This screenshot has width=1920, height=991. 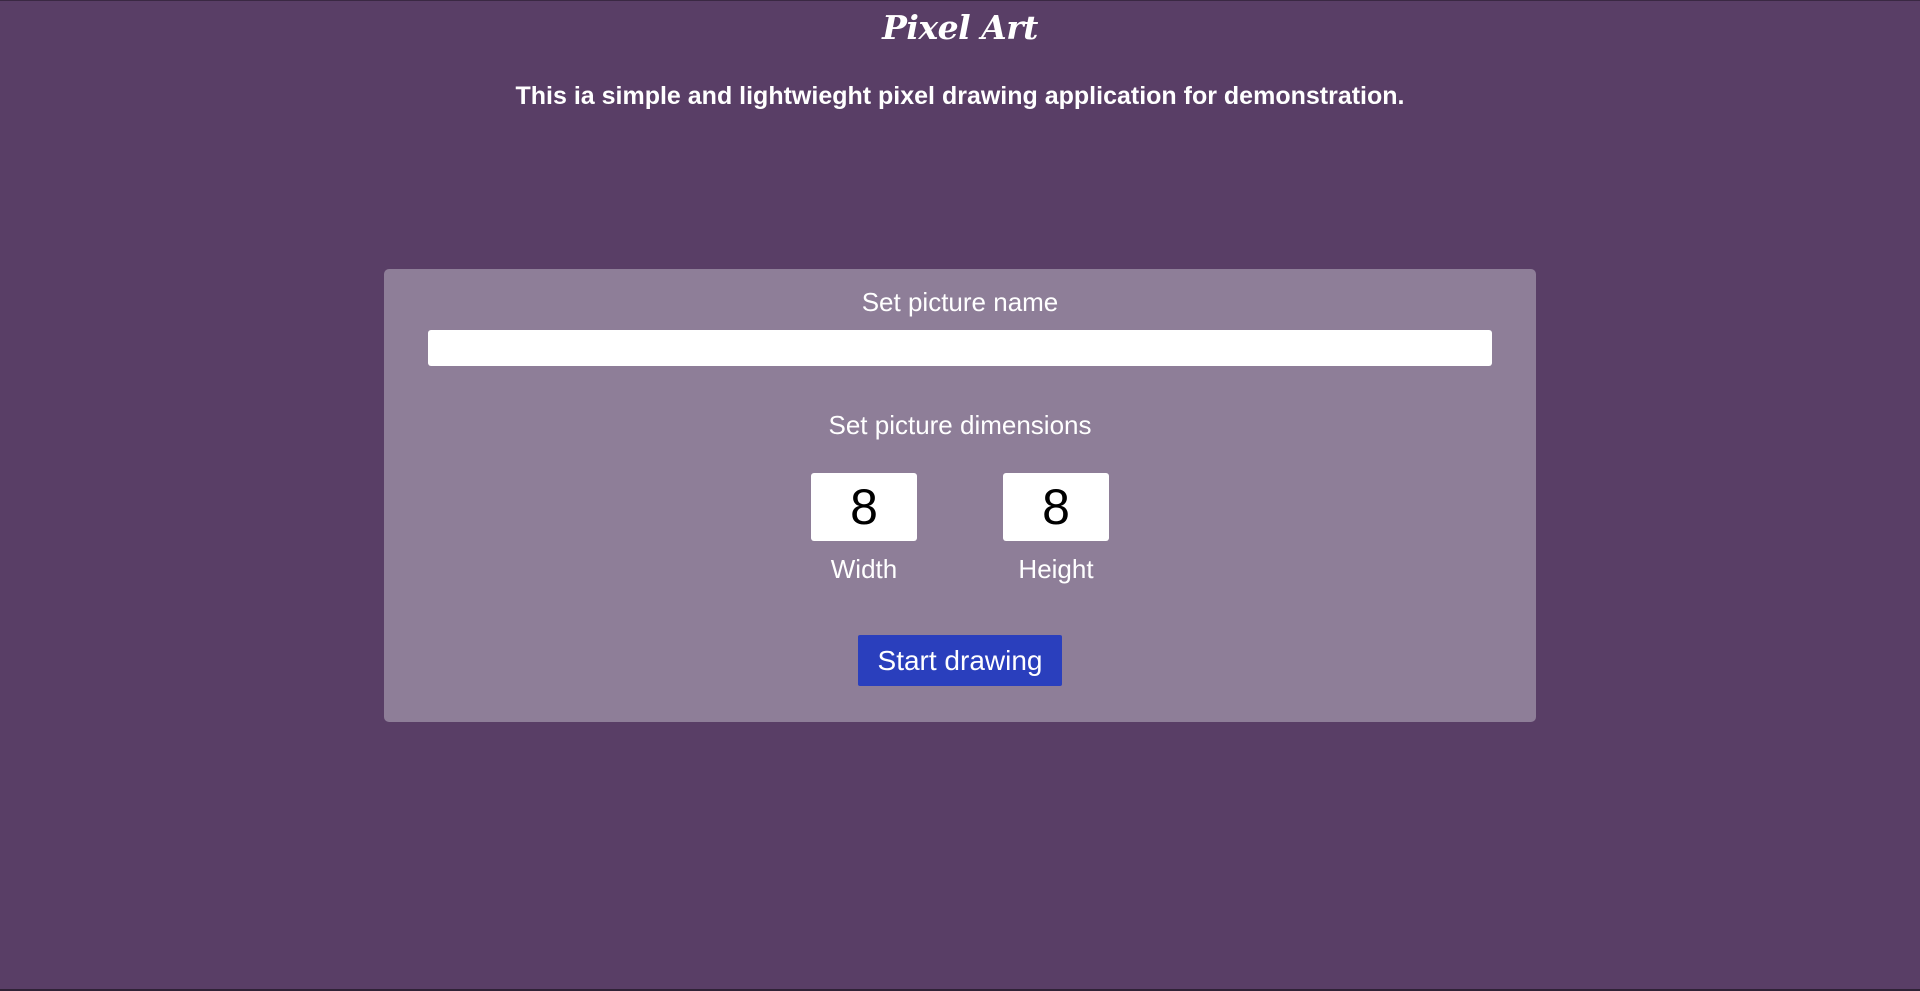 I want to click on picture-name-label: Set picture name, so click(x=960, y=302).